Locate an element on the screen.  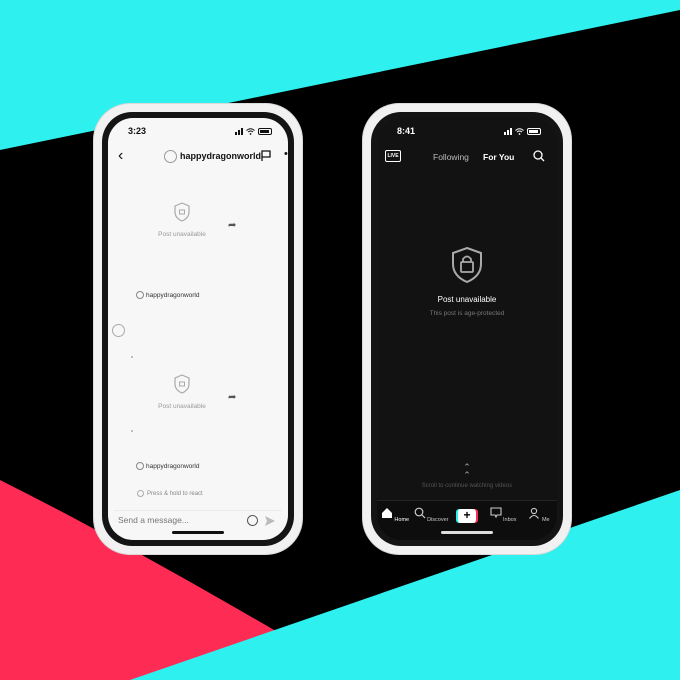
post-unavailable-subtitle: This post is age-protected is located at coordinates (467, 313).